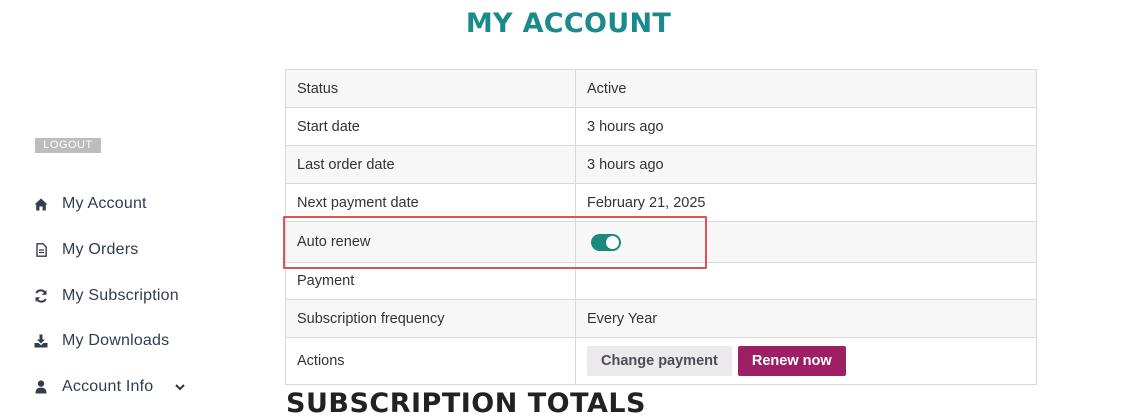 This screenshot has width=1135, height=419. I want to click on renew-now-button: Renew now, so click(791, 361).